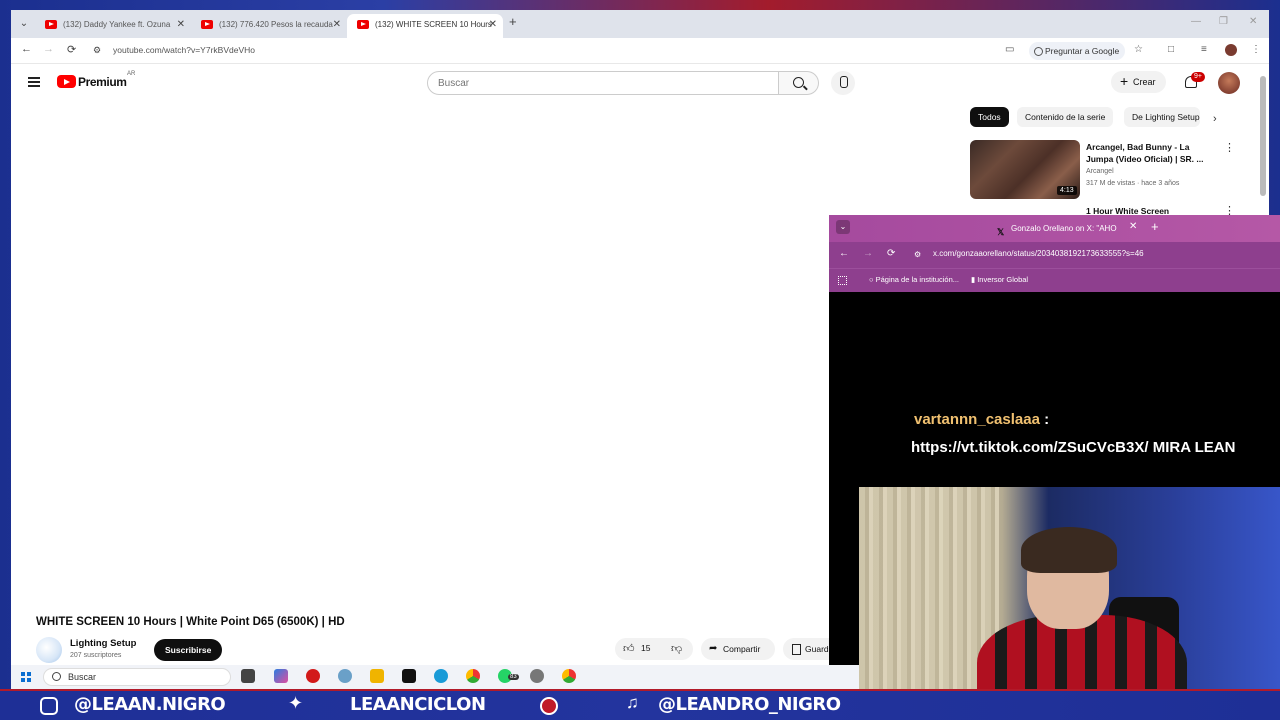 The image size is (1280, 720). Describe the element at coordinates (1171, 49) in the screenshot. I see `extensions-icon: □` at that location.